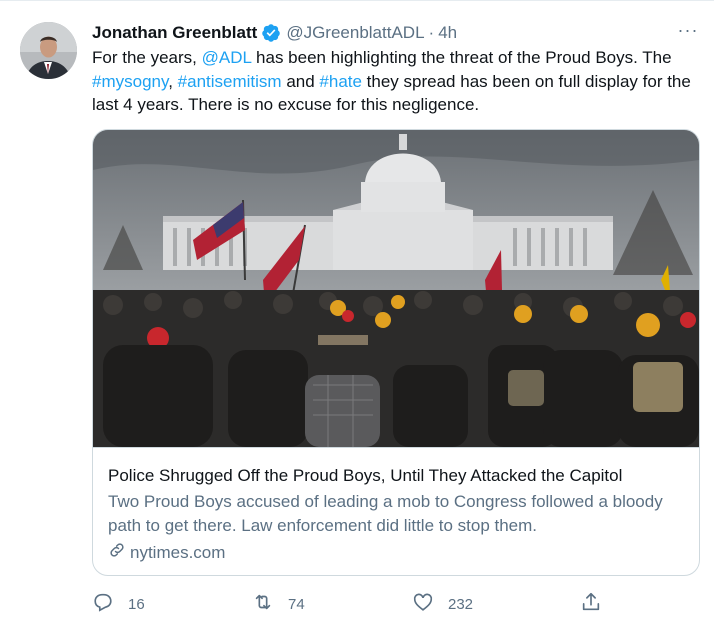 The image size is (714, 622). I want to click on tweet-actions: 16 74 232, so click(352, 603).